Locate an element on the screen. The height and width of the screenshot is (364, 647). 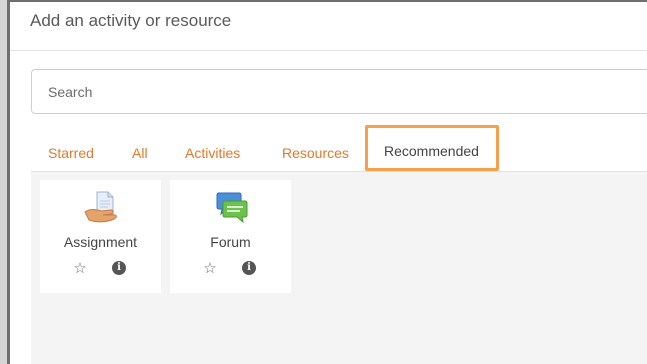
module-card-assignment: Assignment ☆ i is located at coordinates (100, 236).